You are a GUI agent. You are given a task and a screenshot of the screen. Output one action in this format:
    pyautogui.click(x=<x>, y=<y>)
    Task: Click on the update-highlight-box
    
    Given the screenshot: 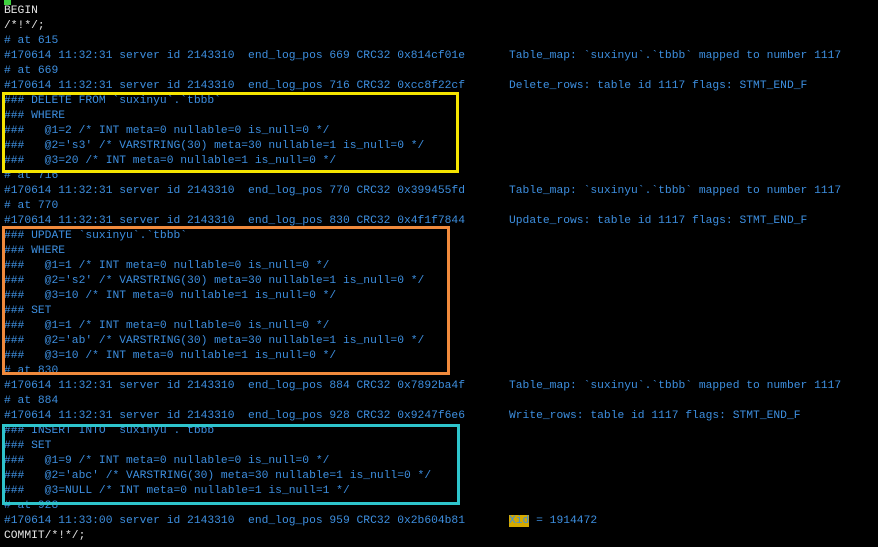 What is the action you would take?
    pyautogui.click(x=226, y=300)
    